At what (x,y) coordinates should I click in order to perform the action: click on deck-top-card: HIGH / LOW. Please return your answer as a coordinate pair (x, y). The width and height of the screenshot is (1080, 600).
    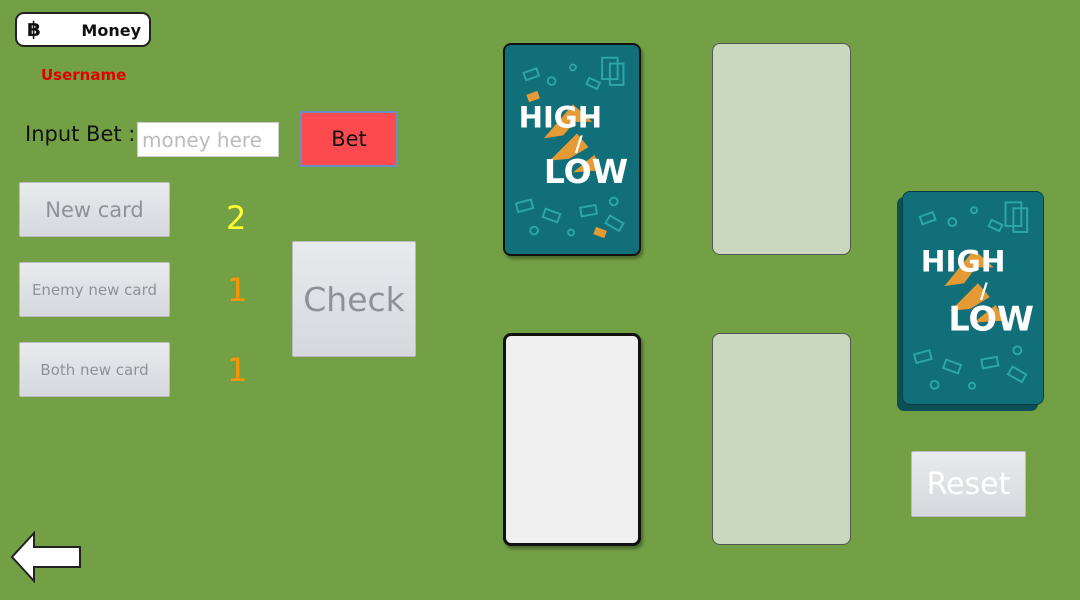
    Looking at the image, I should click on (973, 298).